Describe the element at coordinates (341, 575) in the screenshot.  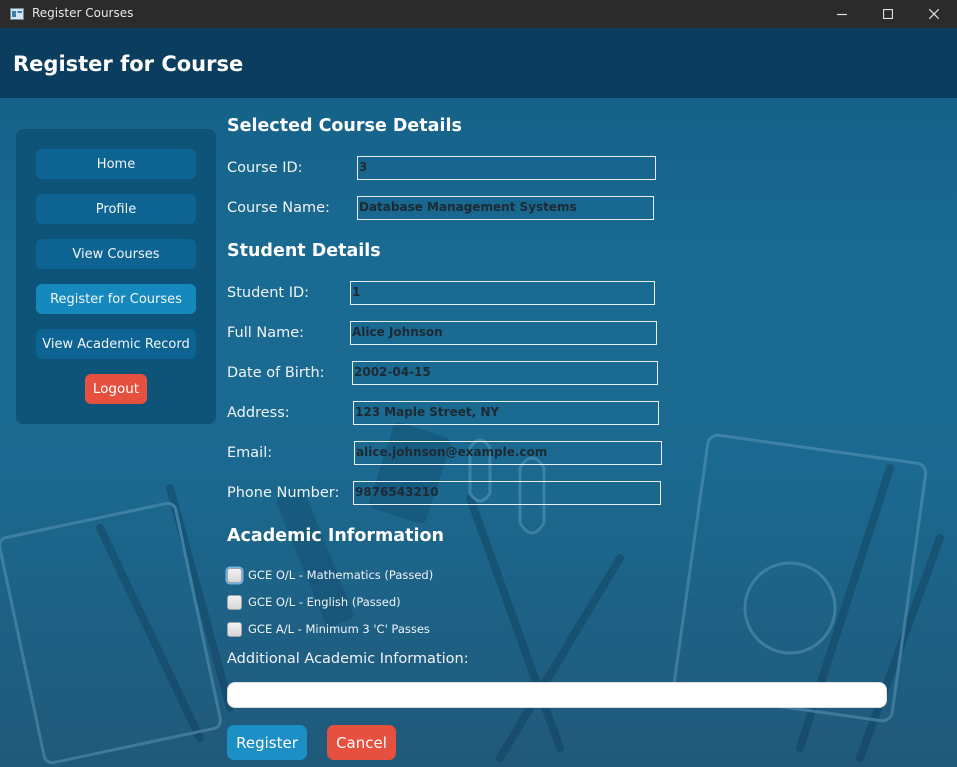
I see `checkbox-label: GCE O/L - Mathematics (Passed)` at that location.